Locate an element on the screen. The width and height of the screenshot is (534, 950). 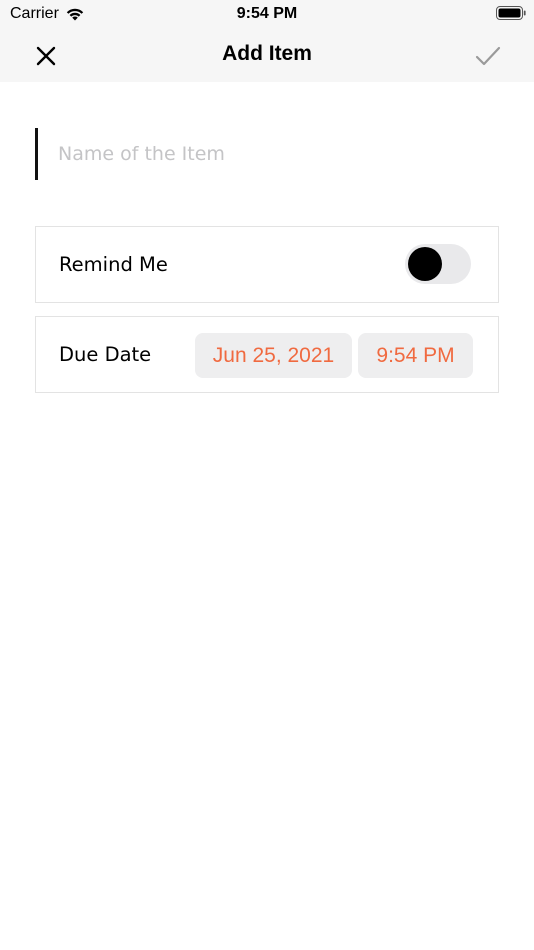
navigation-bar: Add Item is located at coordinates (267, 56).